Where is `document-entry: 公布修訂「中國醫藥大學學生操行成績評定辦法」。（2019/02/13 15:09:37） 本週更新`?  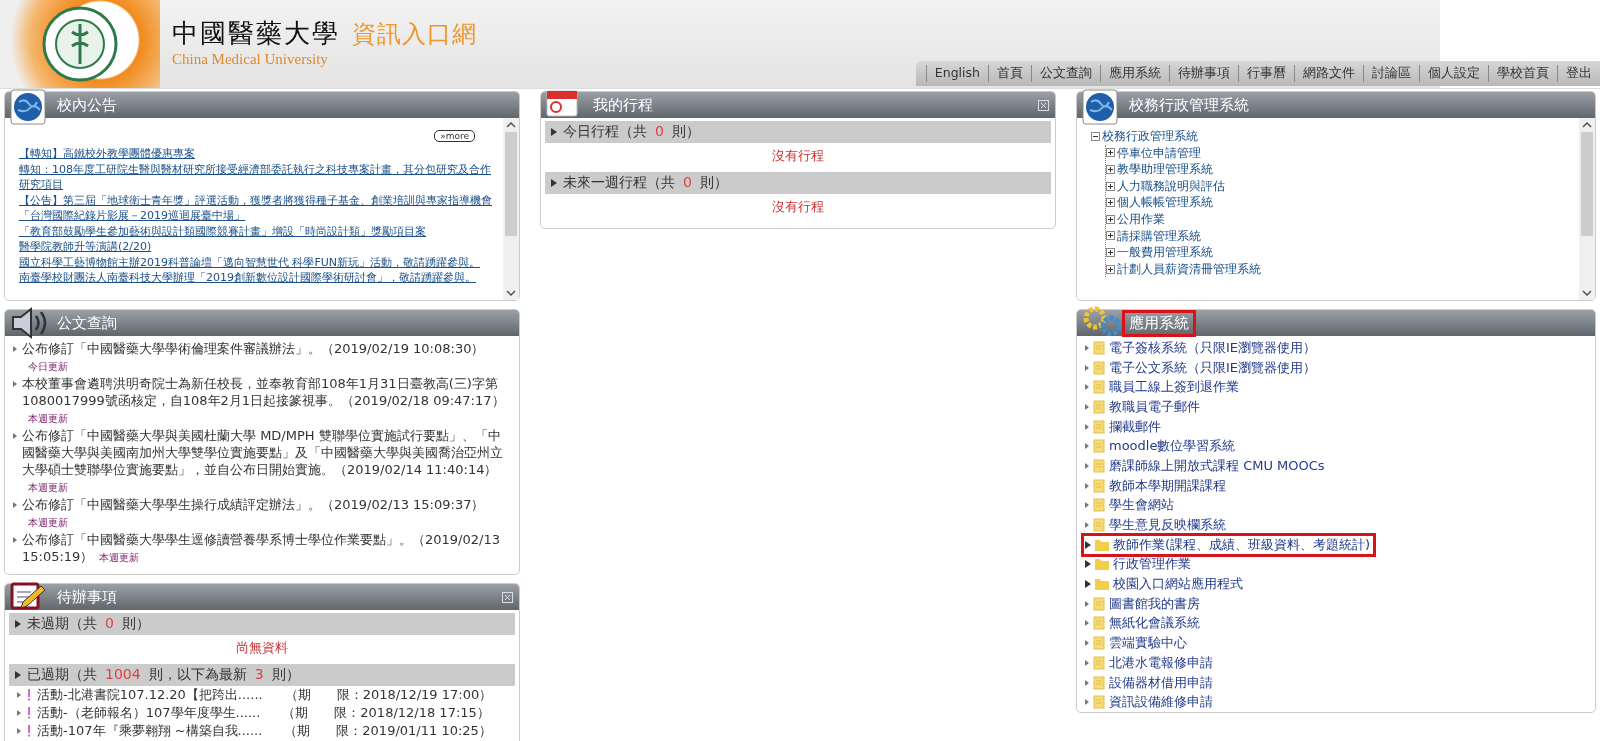
document-entry: 公布修訂「中國醫藥大學學生操行成績評定辦法」。（2019/02/13 15:09:37） 本週更新 is located at coordinates (266, 513).